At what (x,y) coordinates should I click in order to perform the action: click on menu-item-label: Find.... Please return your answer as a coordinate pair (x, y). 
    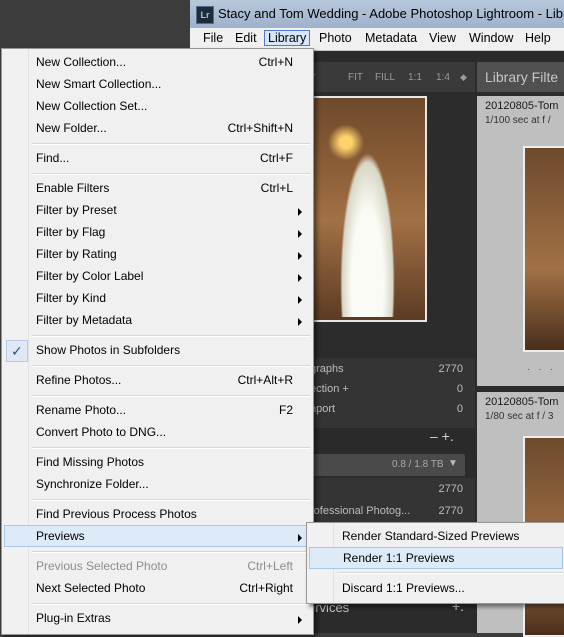
    Looking at the image, I should click on (53, 158).